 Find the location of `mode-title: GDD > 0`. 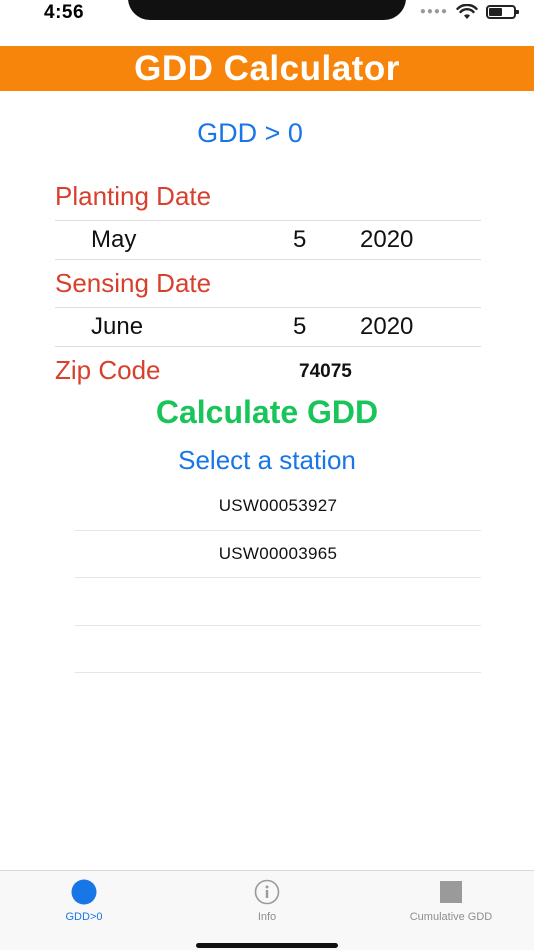

mode-title: GDD > 0 is located at coordinates (250, 133).